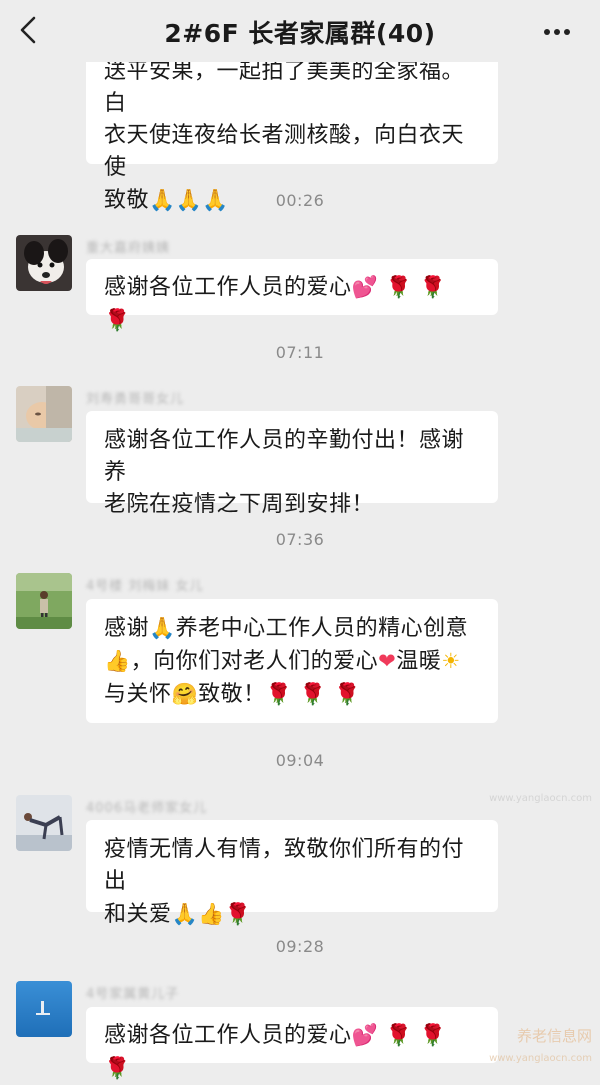 The height and width of the screenshot is (1085, 600). I want to click on dog-avatar, so click(44, 263).